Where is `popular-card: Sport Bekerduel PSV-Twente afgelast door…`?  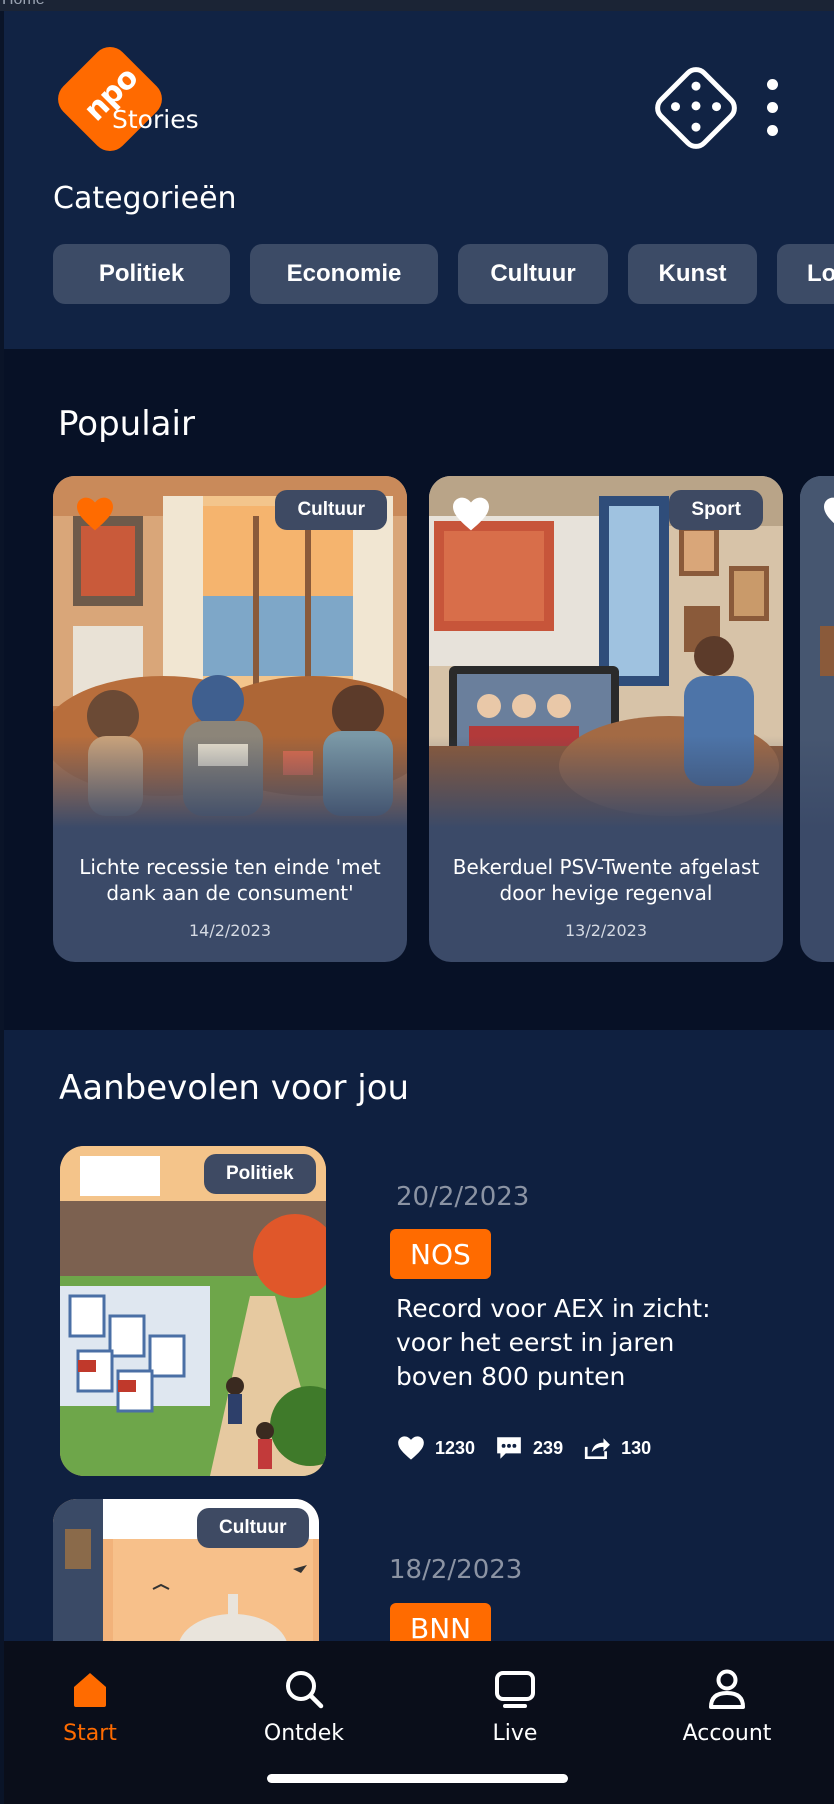
popular-card: Sport Bekerduel PSV-Twente afgelast door… is located at coordinates (606, 719).